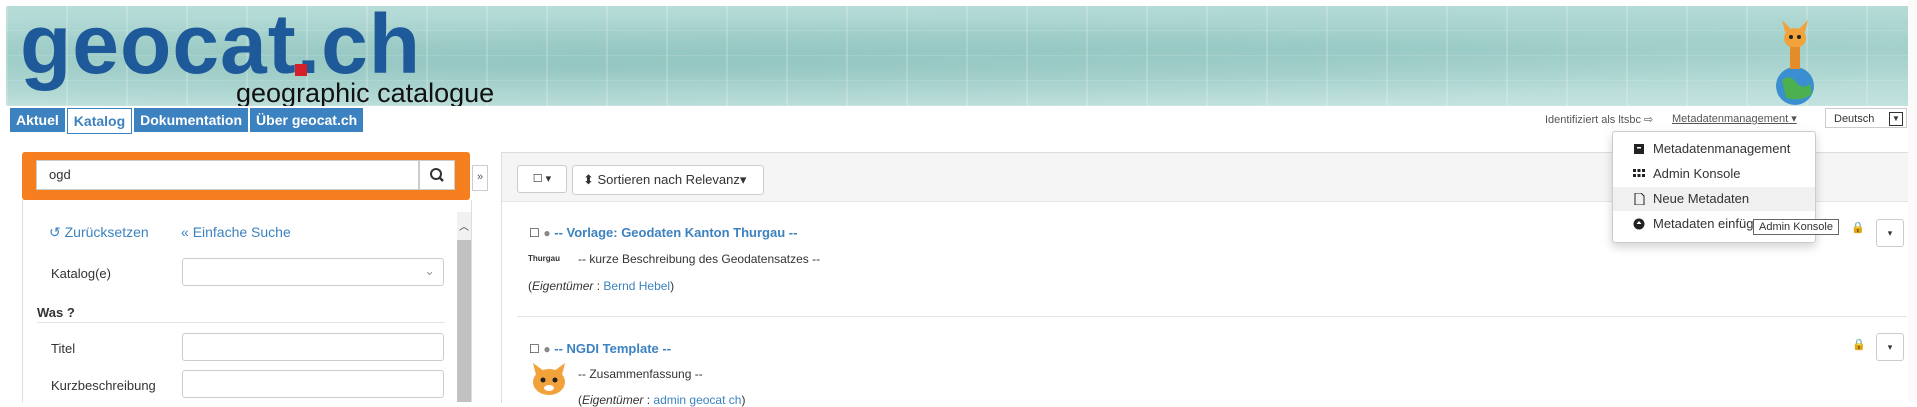 The image size is (1917, 407). Describe the element at coordinates (464, 225) in the screenshot. I see `chevron-up-icon: ︿` at that location.